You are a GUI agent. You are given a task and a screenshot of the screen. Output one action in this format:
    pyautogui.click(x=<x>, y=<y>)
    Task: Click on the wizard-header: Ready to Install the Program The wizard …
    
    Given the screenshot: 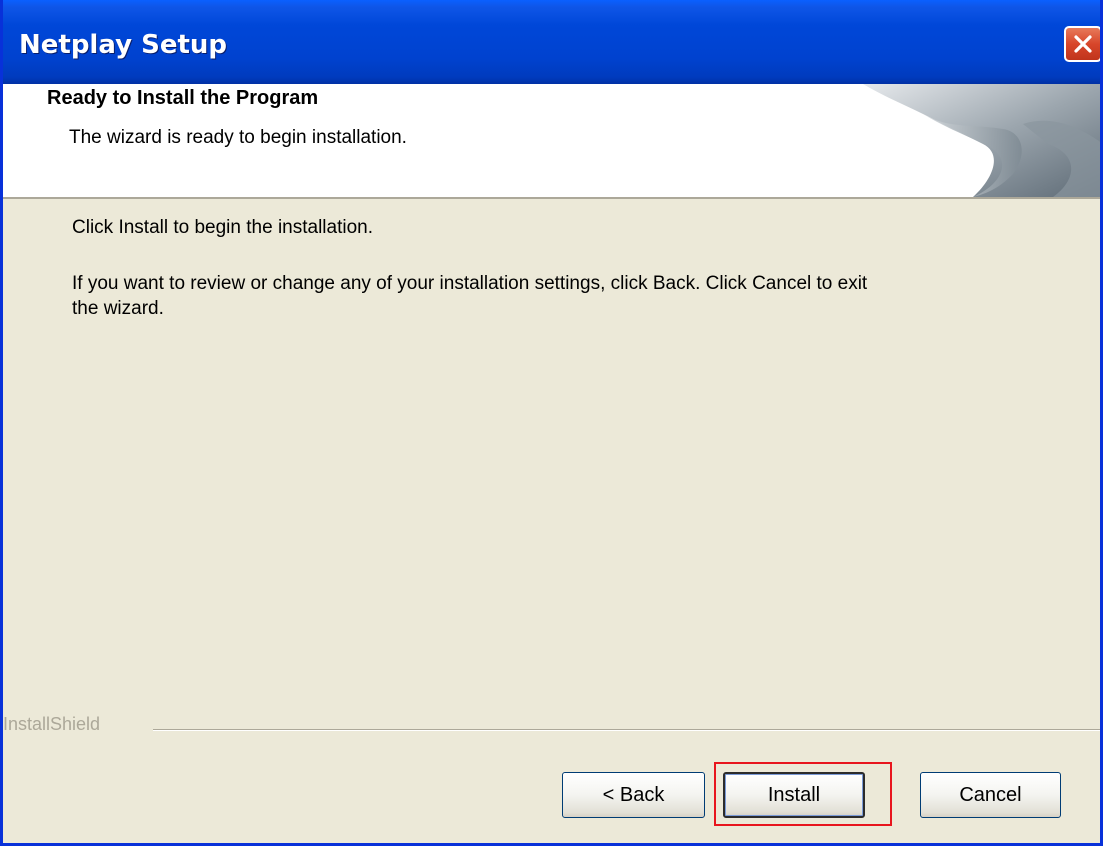 What is the action you would take?
    pyautogui.click(x=551, y=141)
    